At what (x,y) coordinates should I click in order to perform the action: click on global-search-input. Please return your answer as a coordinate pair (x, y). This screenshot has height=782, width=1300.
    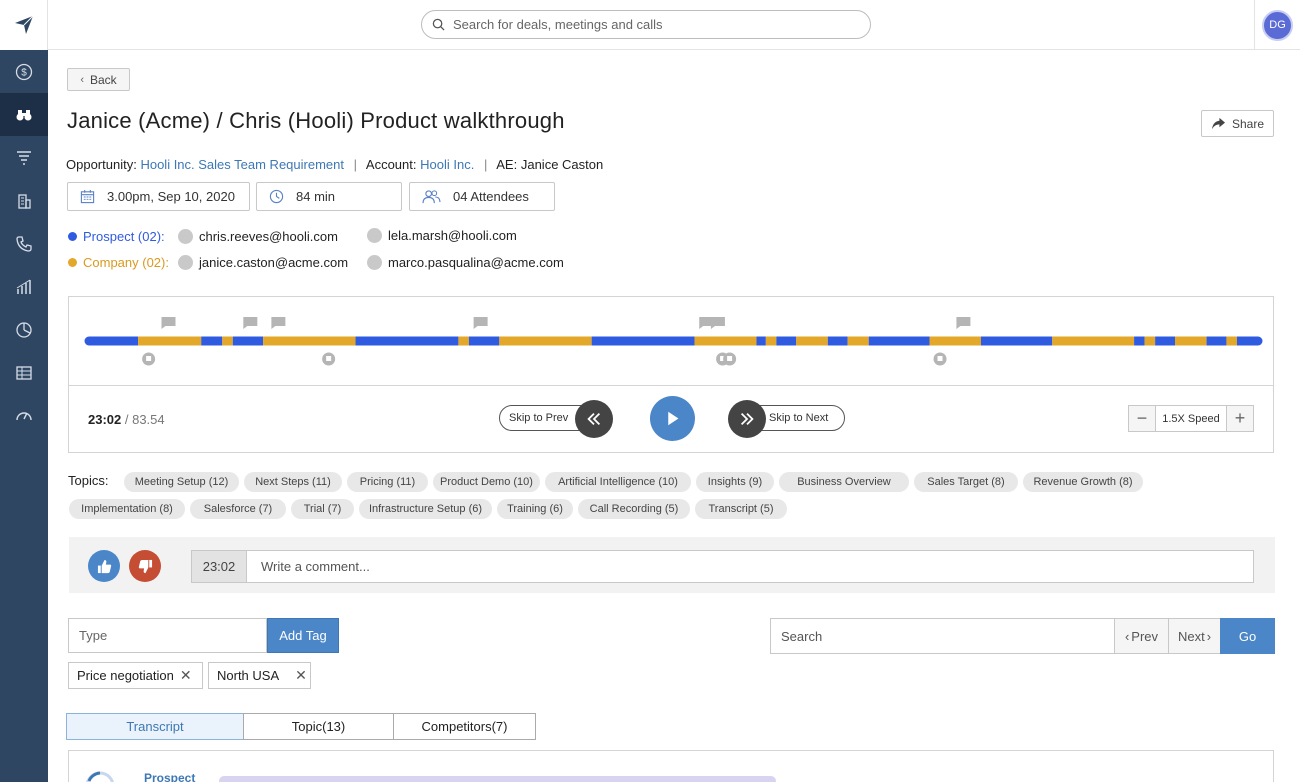
    Looking at the image, I should click on (653, 24).